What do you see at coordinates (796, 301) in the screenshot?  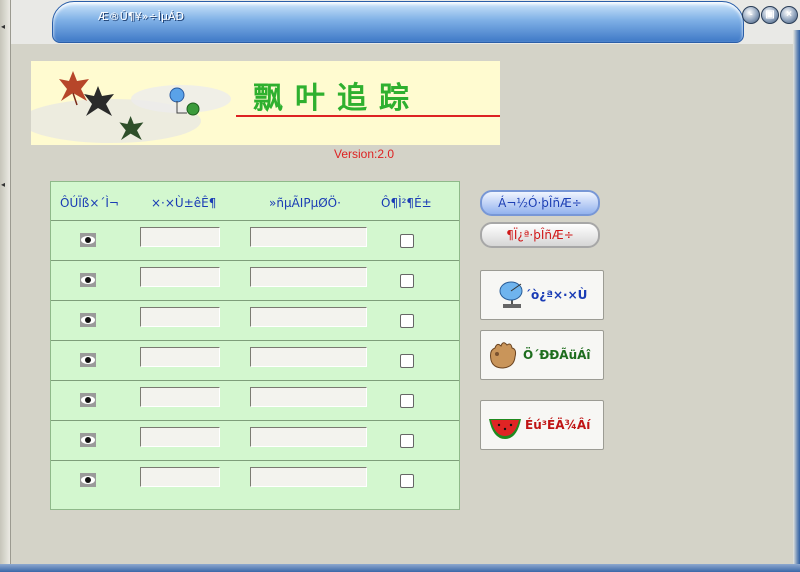 I see `right-window-edge` at bounding box center [796, 301].